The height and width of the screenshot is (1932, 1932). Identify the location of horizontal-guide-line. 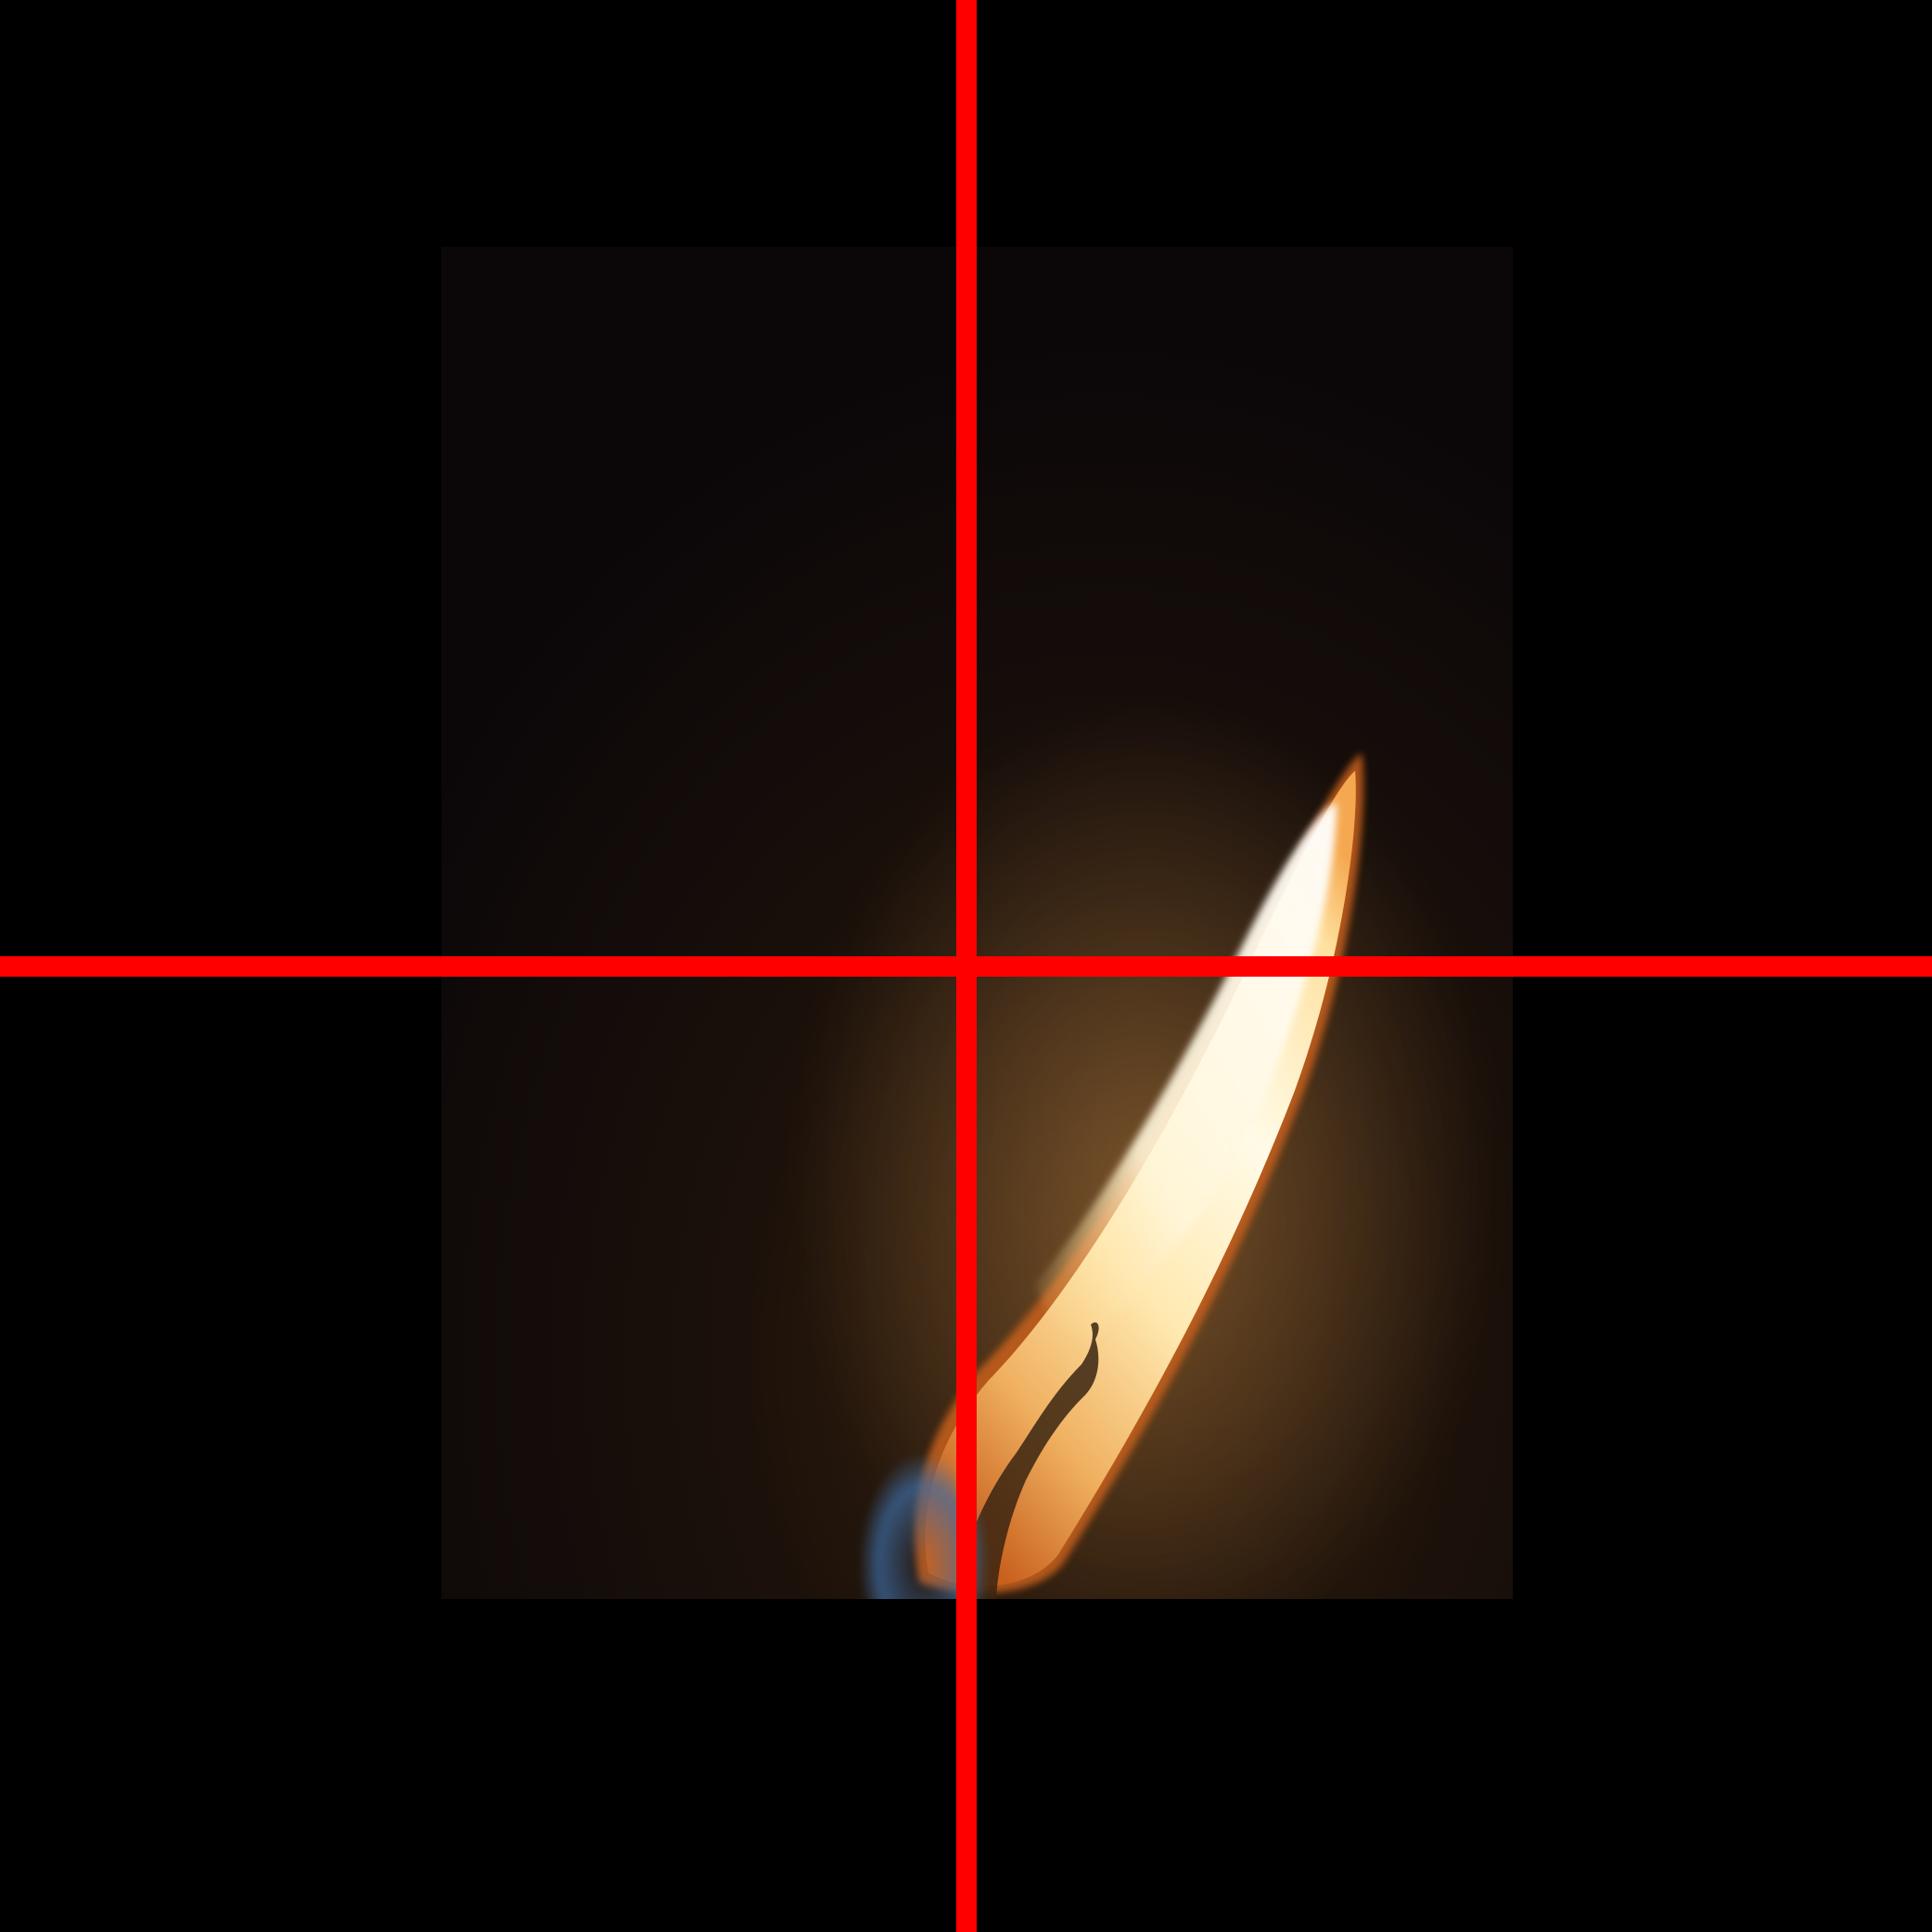
(966, 966).